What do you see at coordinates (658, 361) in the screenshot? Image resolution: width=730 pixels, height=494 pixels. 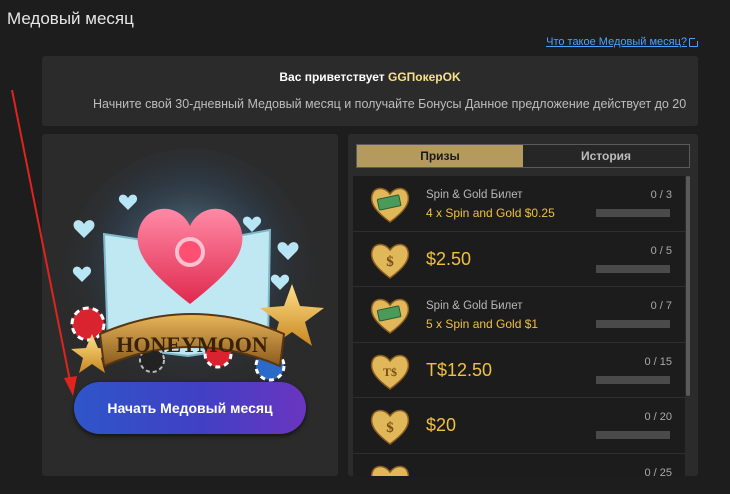 I see `prize-count: 0 / 15` at bounding box center [658, 361].